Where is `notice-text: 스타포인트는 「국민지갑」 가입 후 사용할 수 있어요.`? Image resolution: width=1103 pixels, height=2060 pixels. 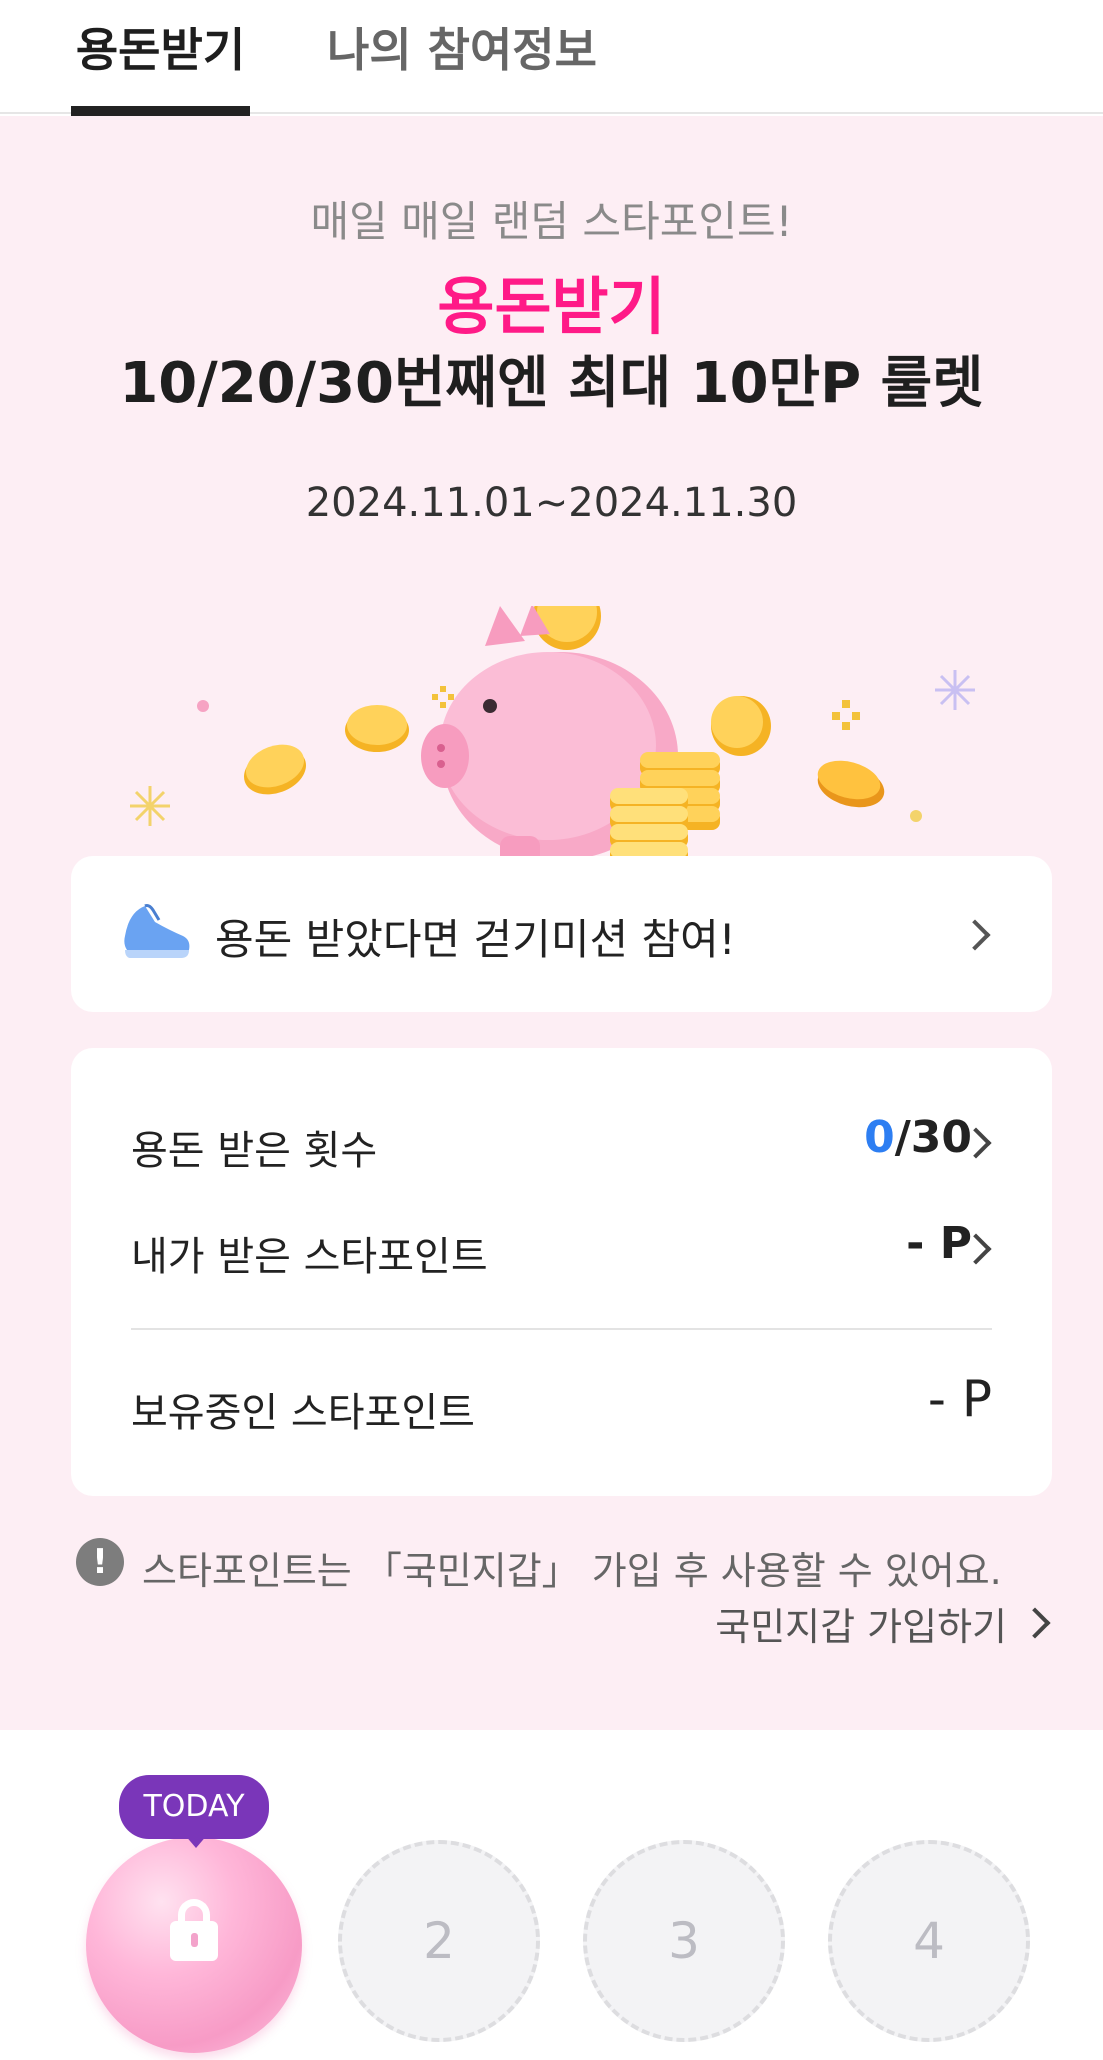 notice-text: 스타포인트는 「국민지갑」 가입 후 사용할 수 있어요. is located at coordinates (572, 1571).